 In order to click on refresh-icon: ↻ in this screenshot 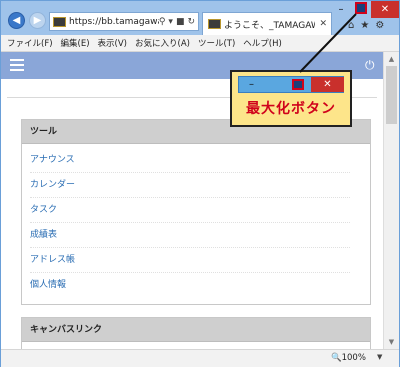, I will do `click(191, 22)`.